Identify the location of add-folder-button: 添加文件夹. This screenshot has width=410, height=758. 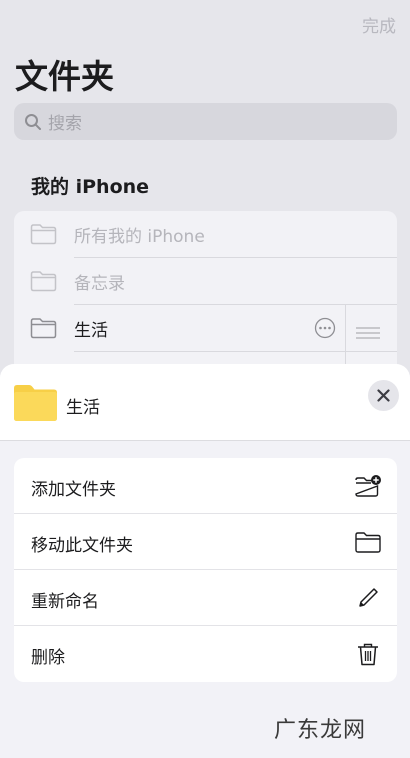
(205, 486).